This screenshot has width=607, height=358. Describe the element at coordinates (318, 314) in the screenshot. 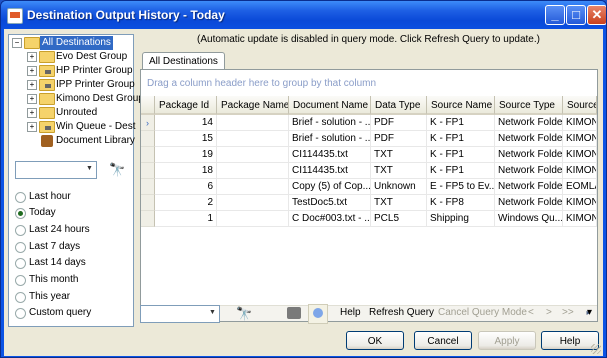

I see `help-icon` at that location.